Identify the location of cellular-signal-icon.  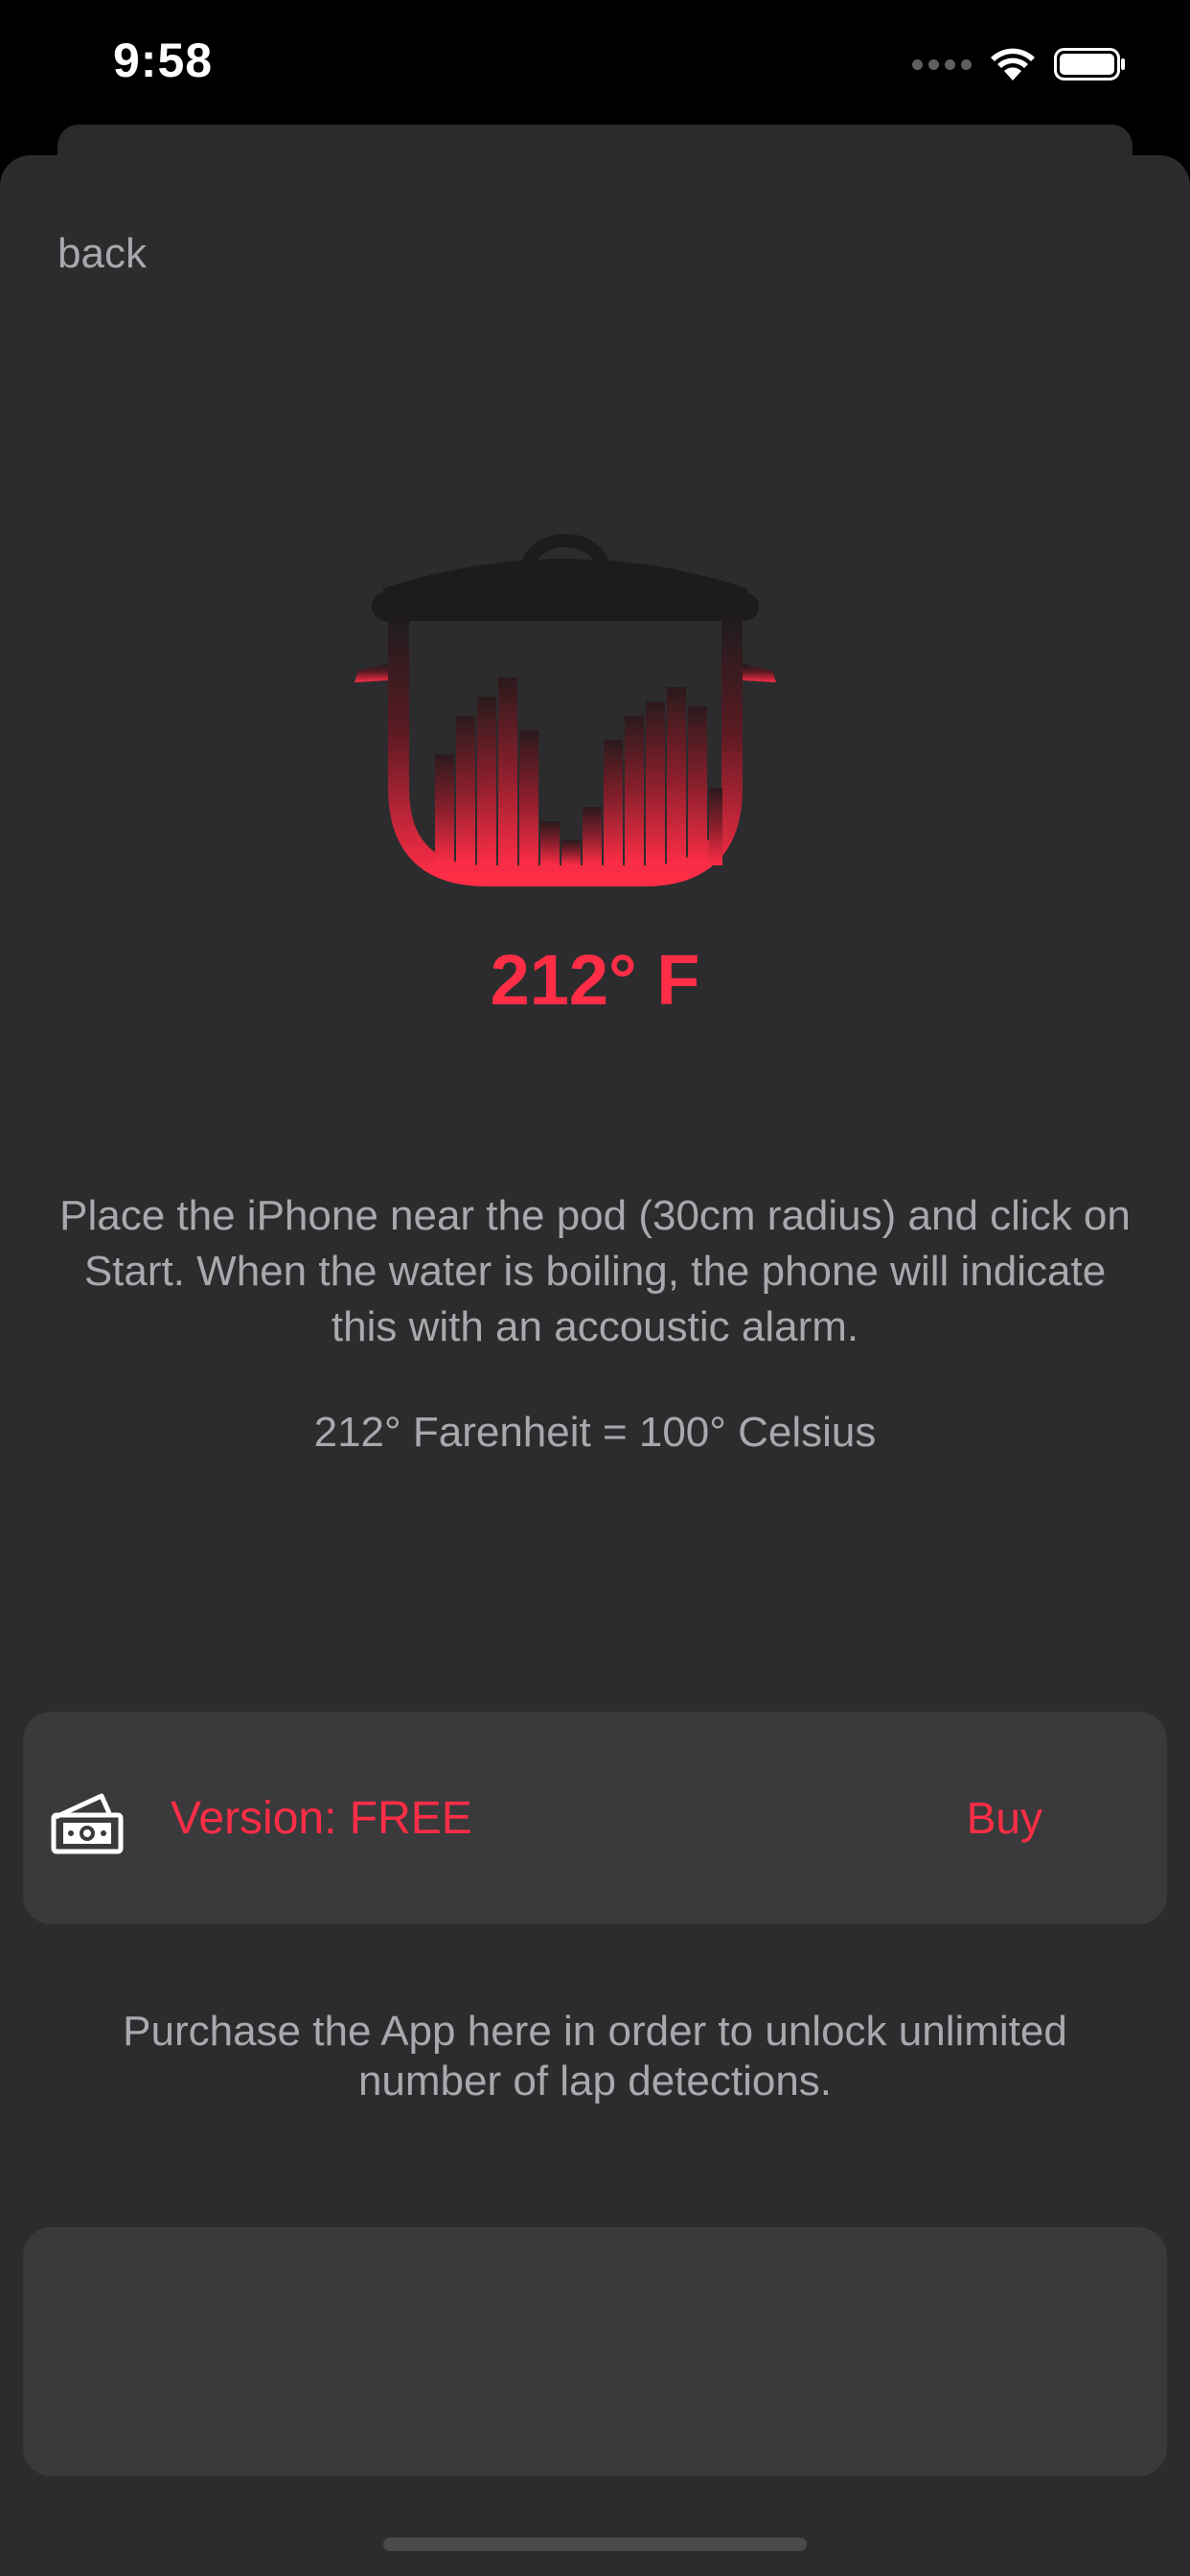
(942, 64).